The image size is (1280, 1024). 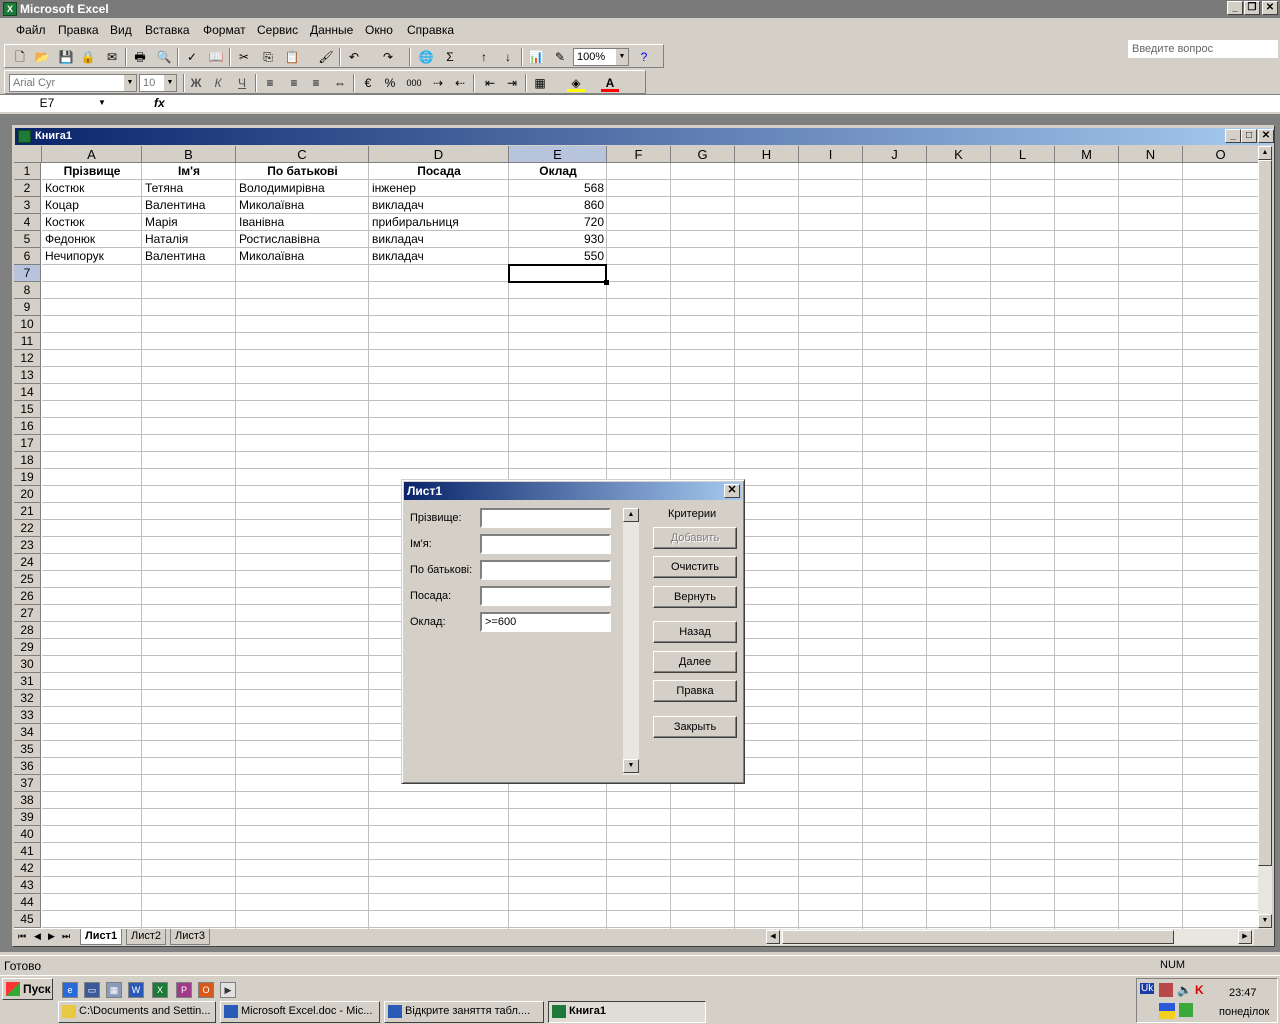 I want to click on column-header: J, so click(x=895, y=154).